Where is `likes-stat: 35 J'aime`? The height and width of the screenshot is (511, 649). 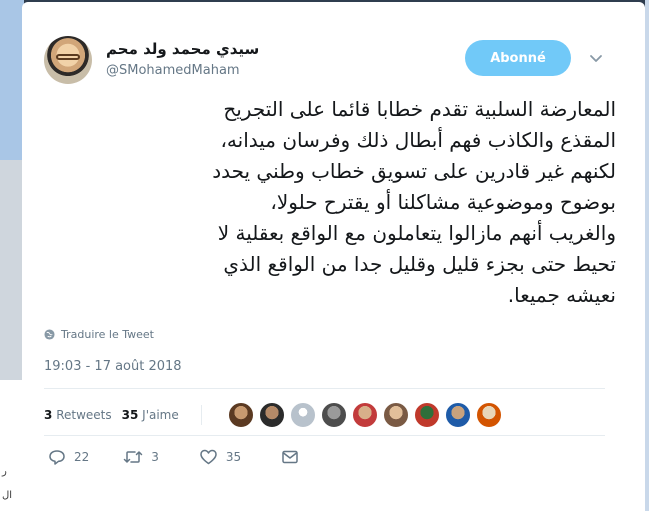
likes-stat: 35 J'aime is located at coordinates (150, 415).